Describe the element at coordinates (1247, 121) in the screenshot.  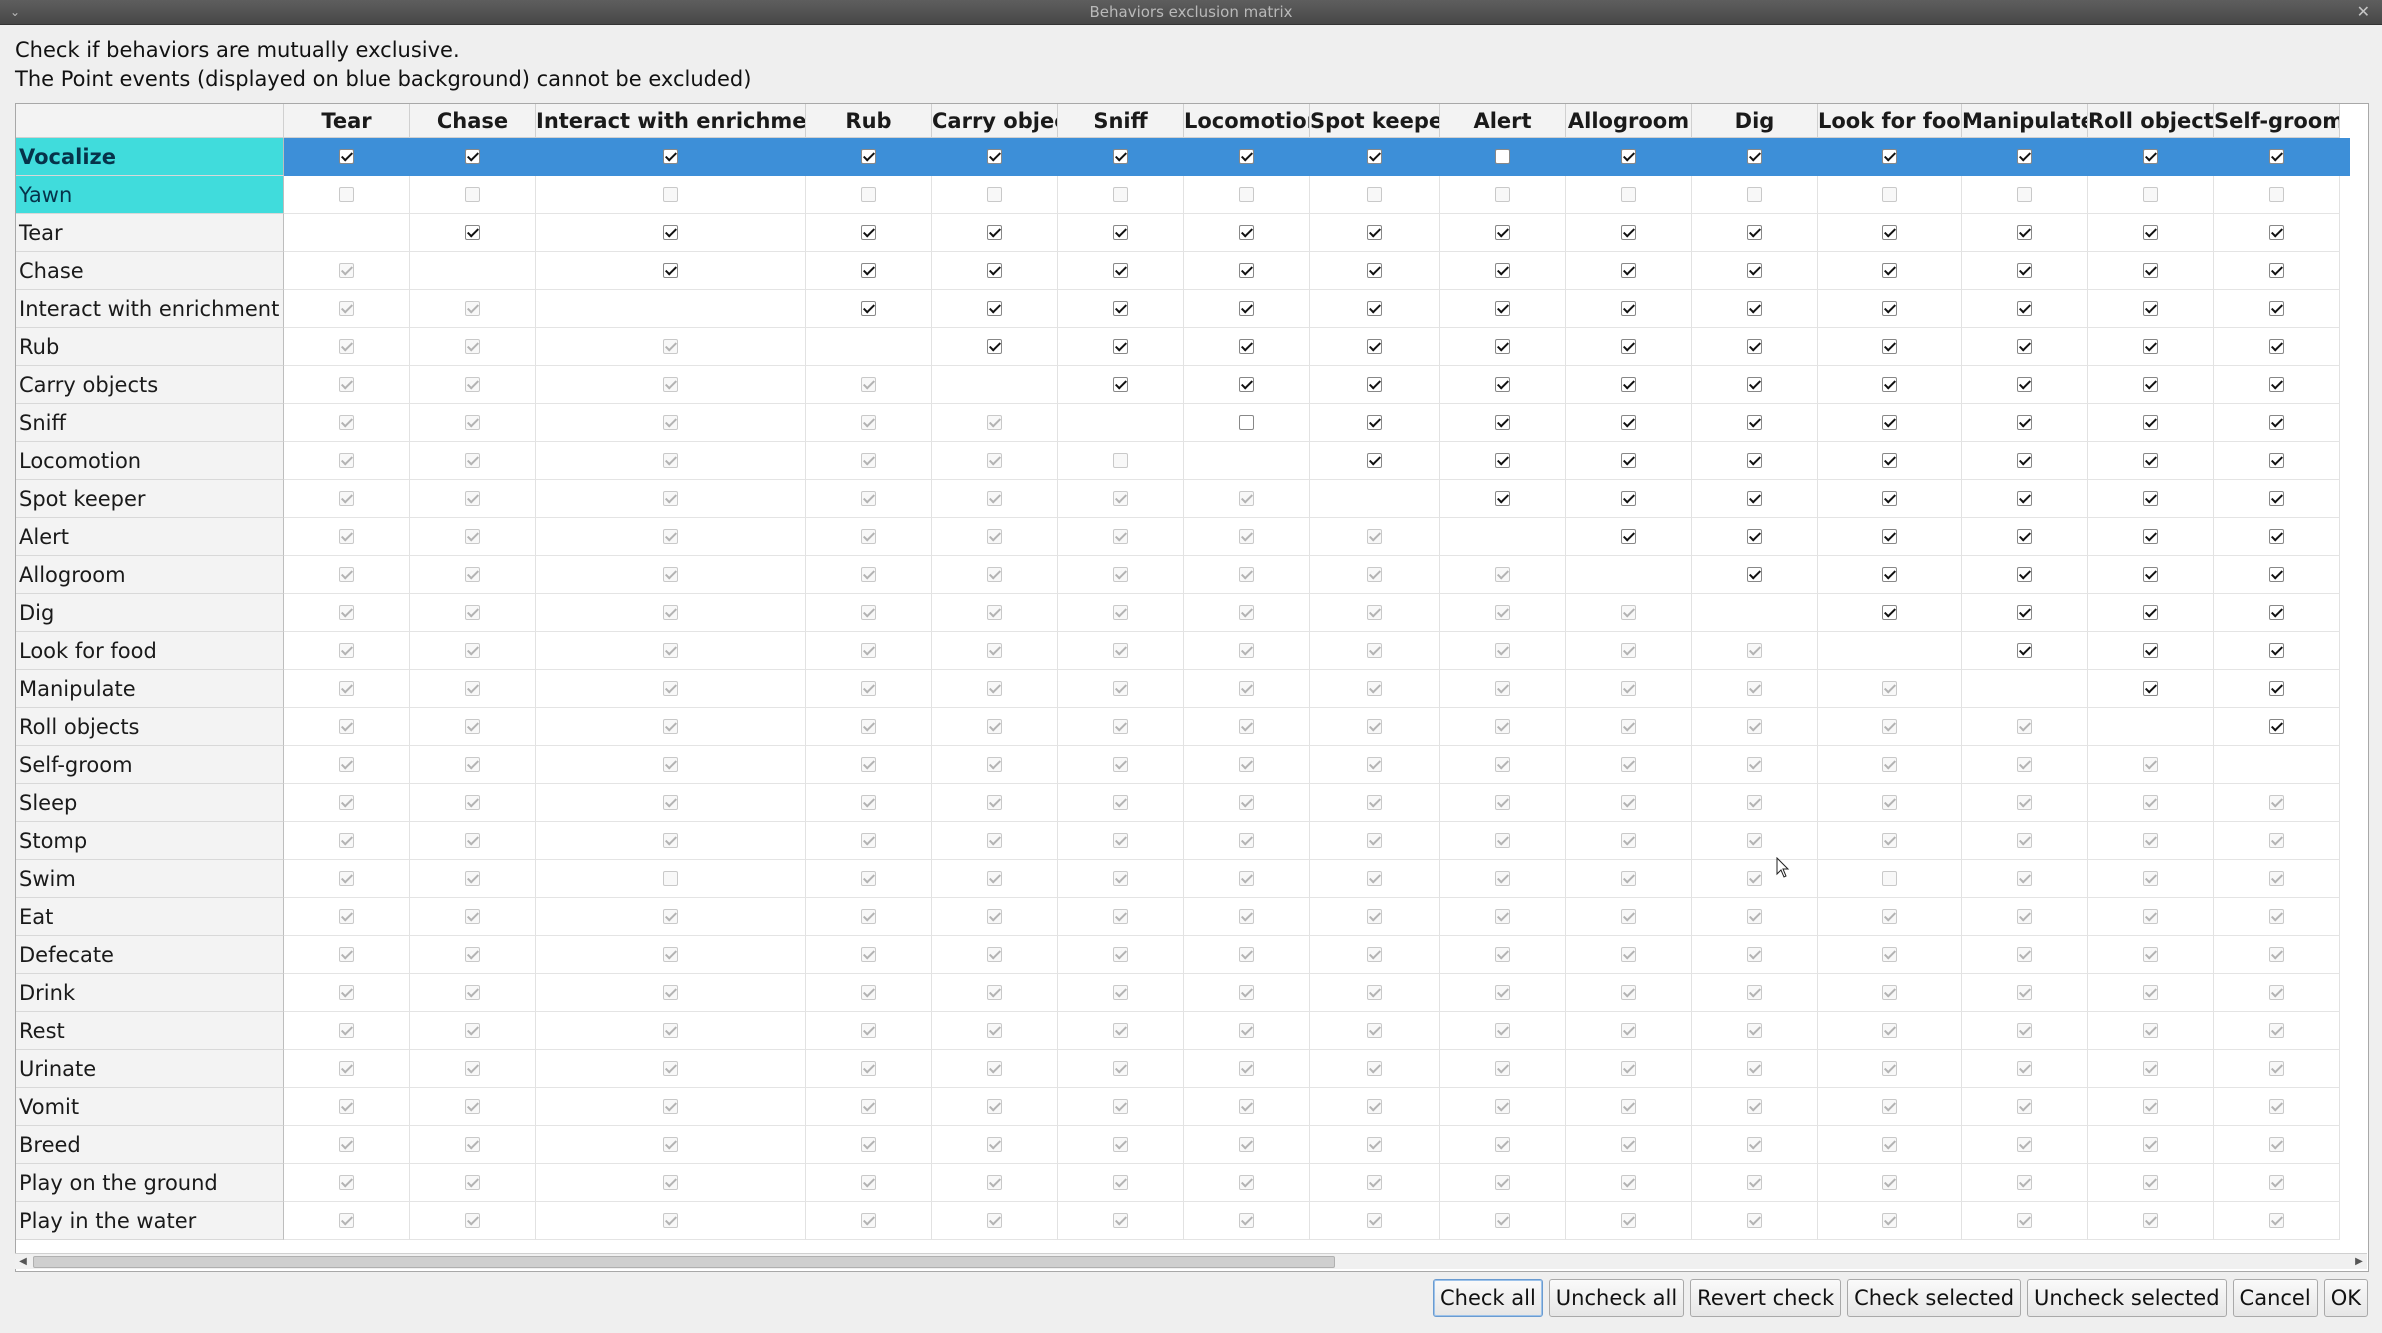
I see `column-header-locomotion: Locomotion` at that location.